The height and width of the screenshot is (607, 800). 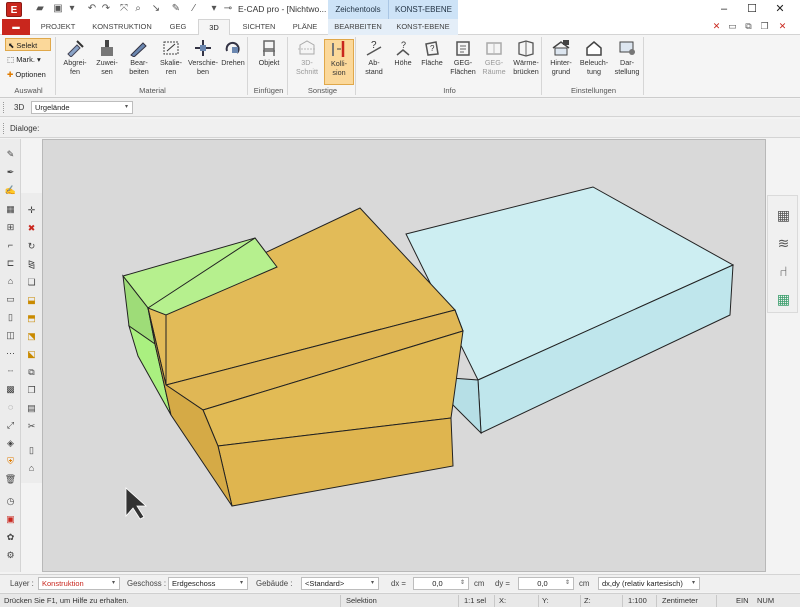 I want to click on opening-icon: ◫, so click(x=10, y=335).